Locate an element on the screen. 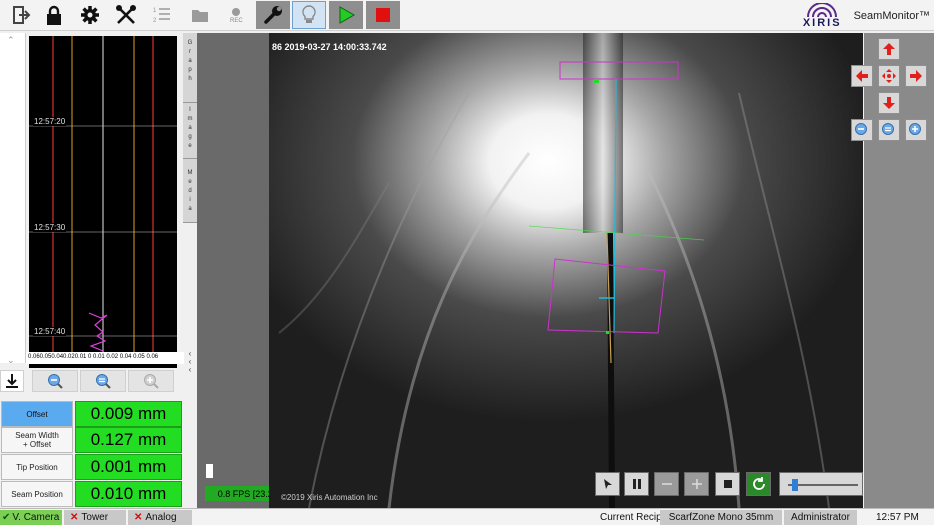 The image size is (934, 525). zoom-out-icon is located at coordinates (55, 381).